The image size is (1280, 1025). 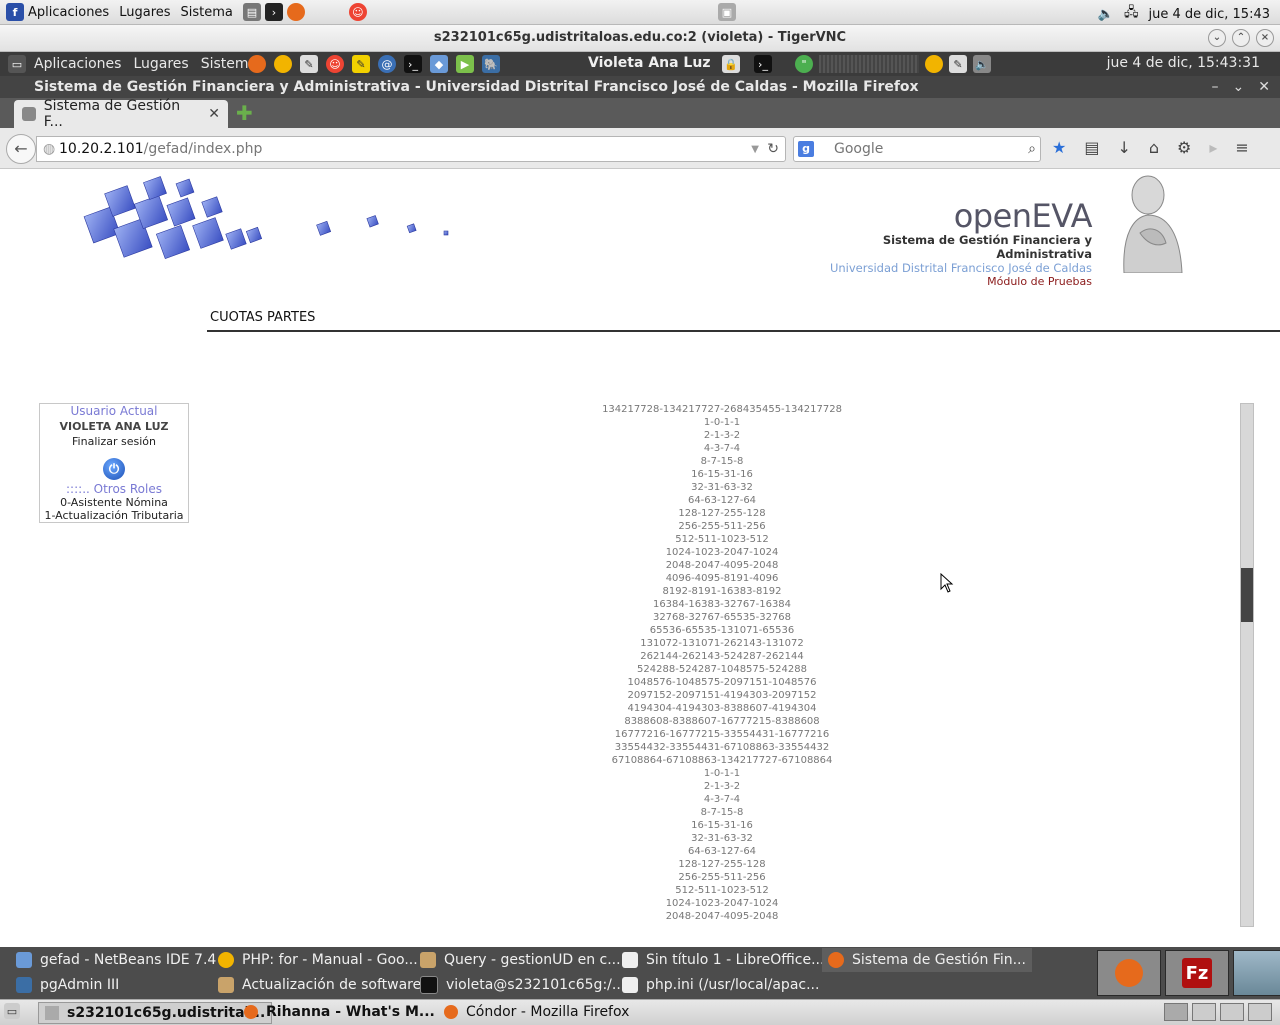 I want to click on ff-close-icon: ✕, so click(x=1264, y=87).